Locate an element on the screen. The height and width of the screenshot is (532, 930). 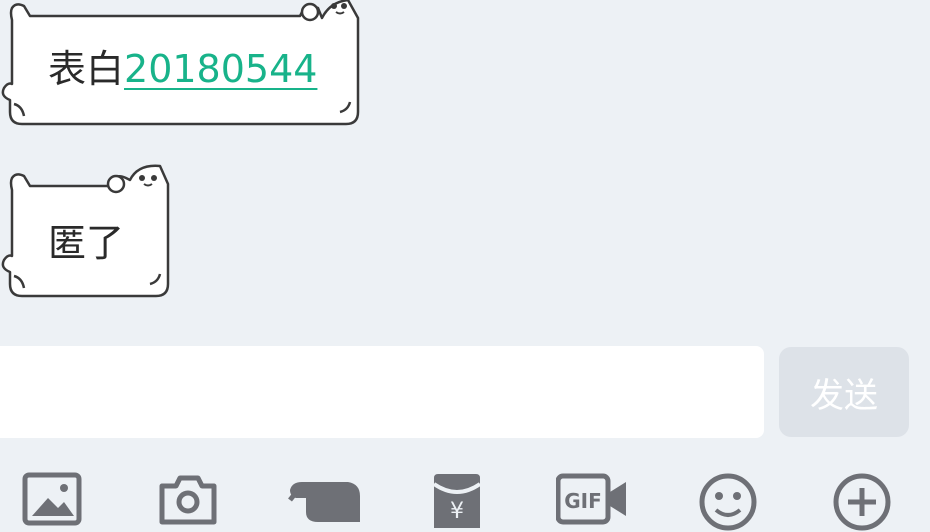
message-text: 表白20180544 is located at coordinates (182, 69).